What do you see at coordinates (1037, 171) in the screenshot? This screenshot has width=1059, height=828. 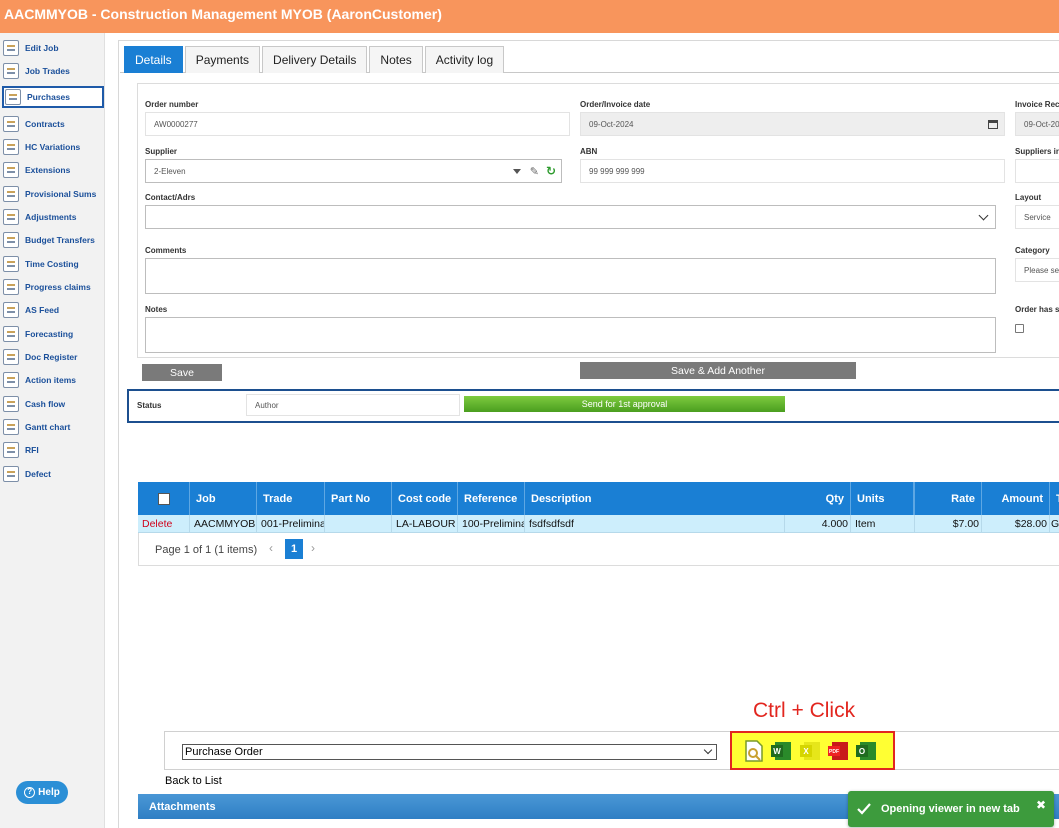 I see `suppliers-inv-field` at bounding box center [1037, 171].